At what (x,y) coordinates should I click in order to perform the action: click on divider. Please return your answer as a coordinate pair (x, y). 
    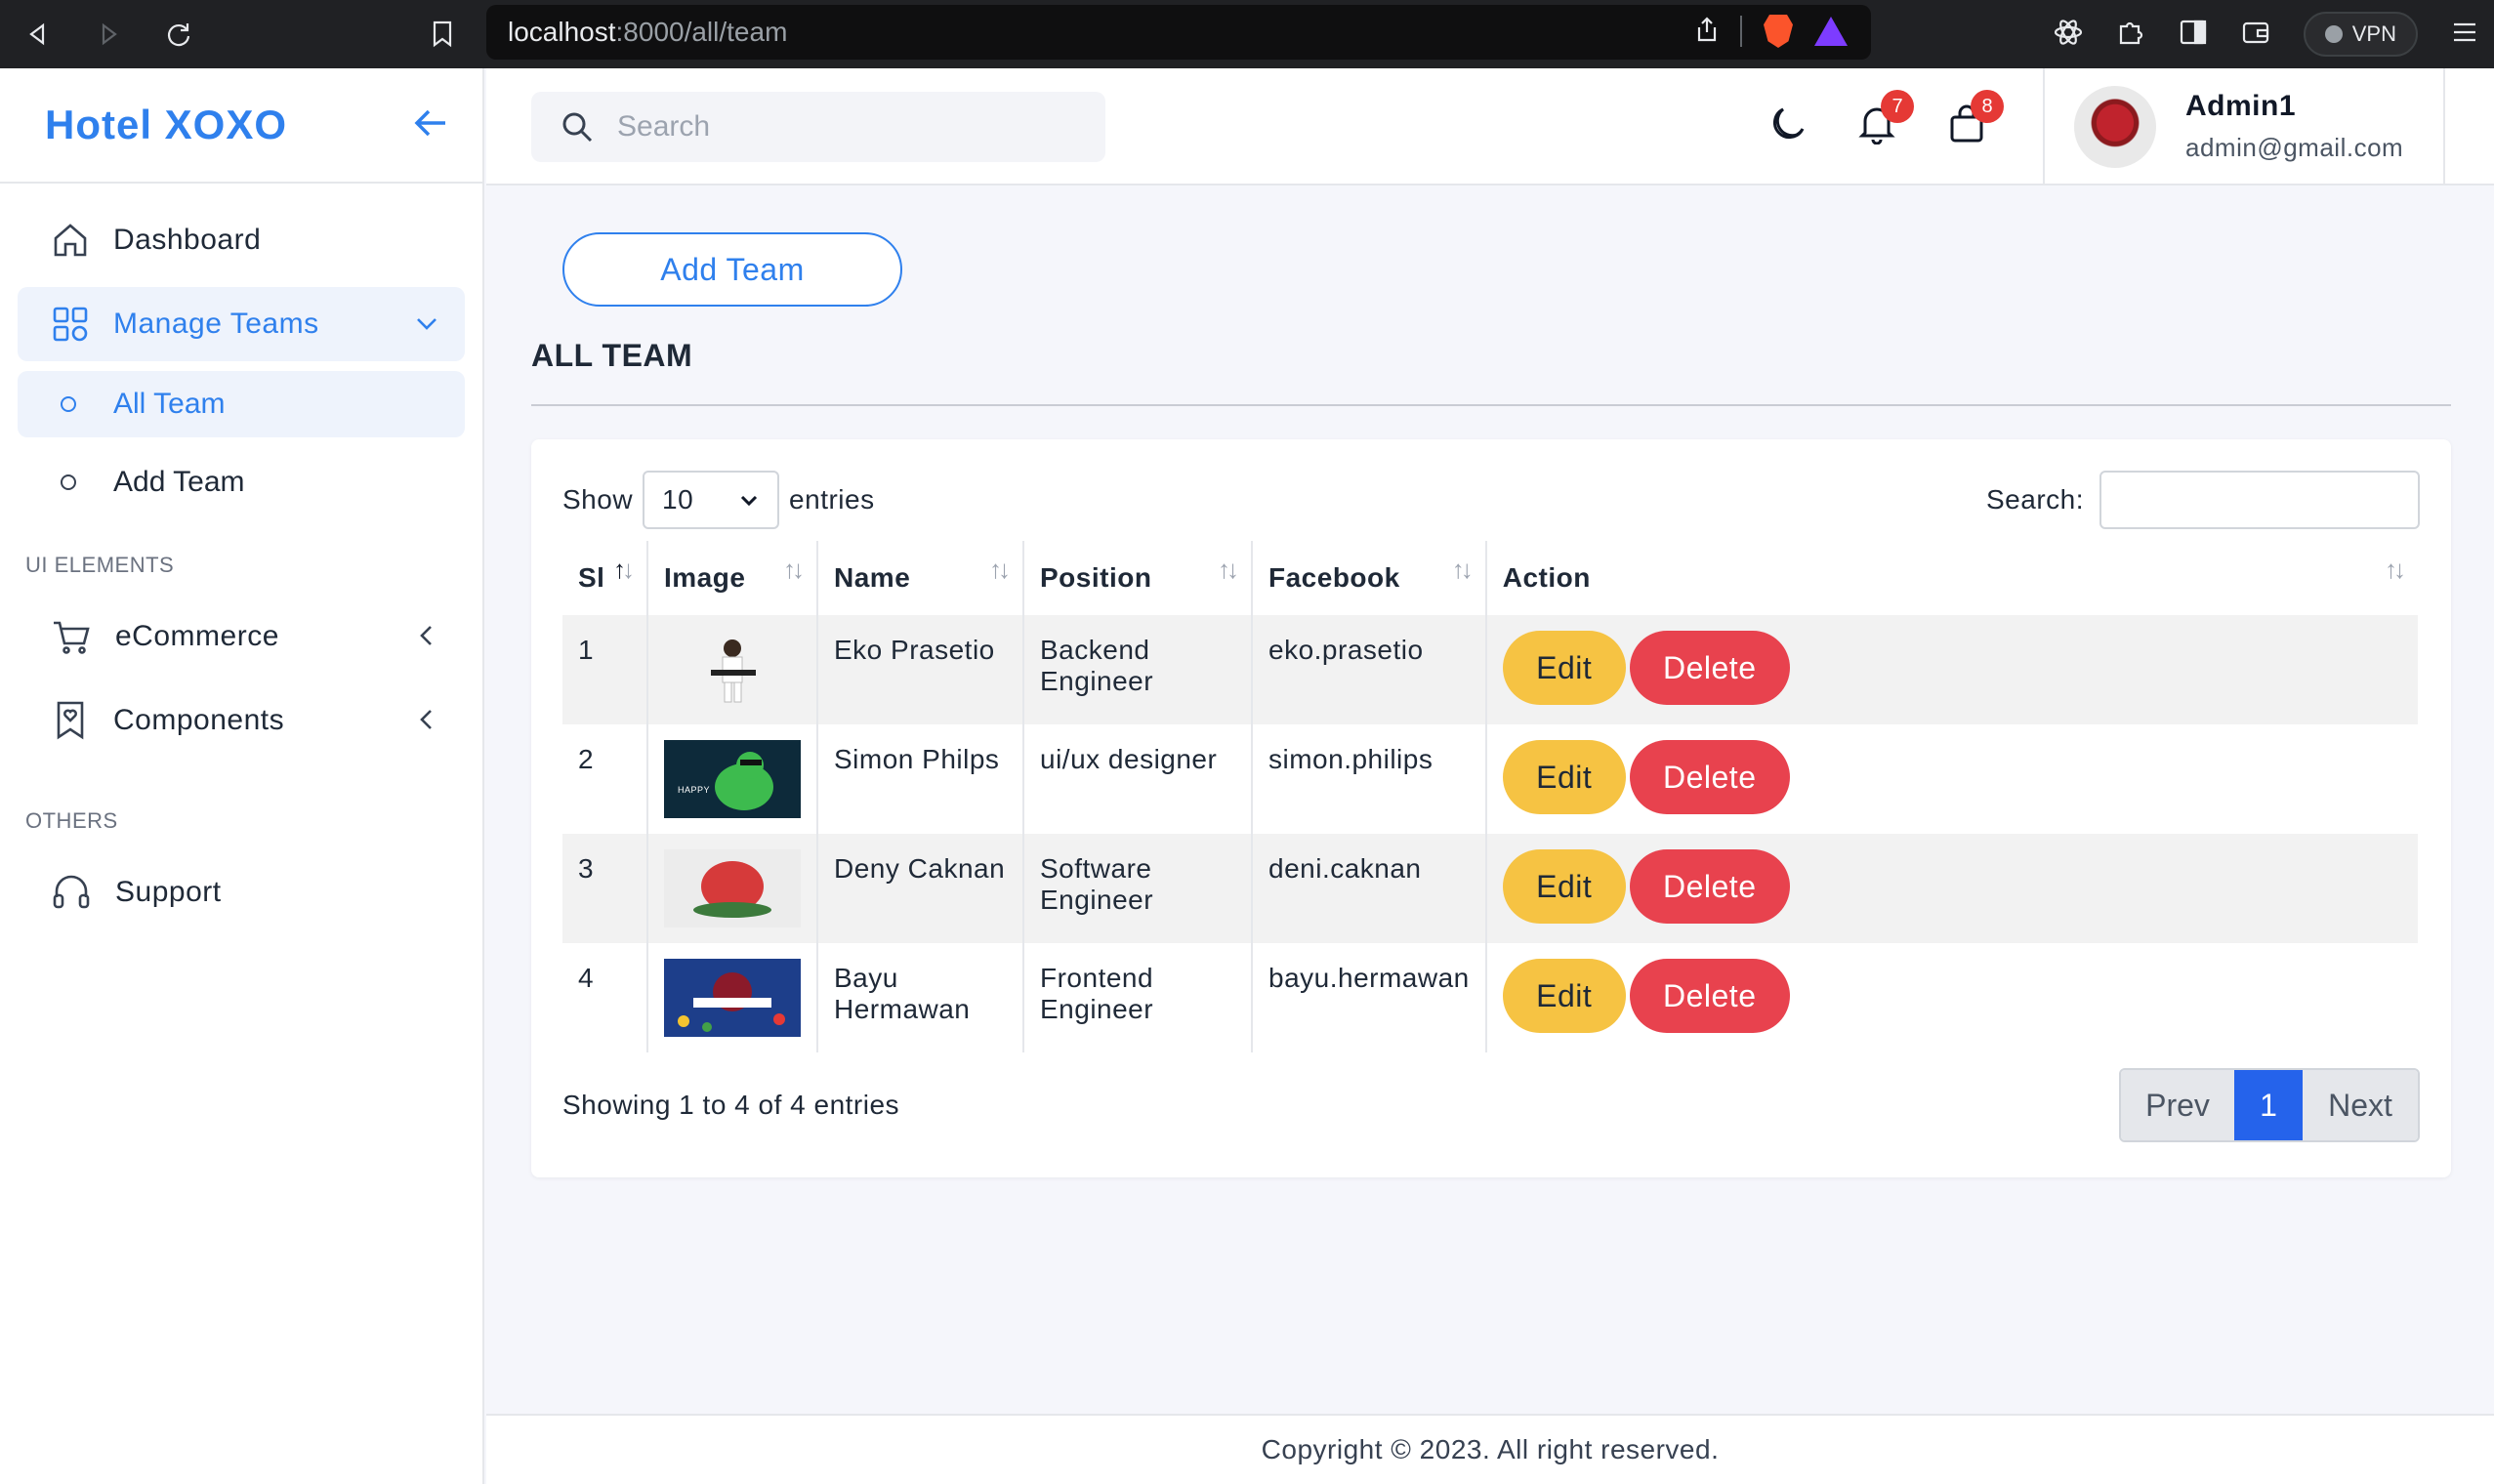
    Looking at the image, I should click on (1491, 405).